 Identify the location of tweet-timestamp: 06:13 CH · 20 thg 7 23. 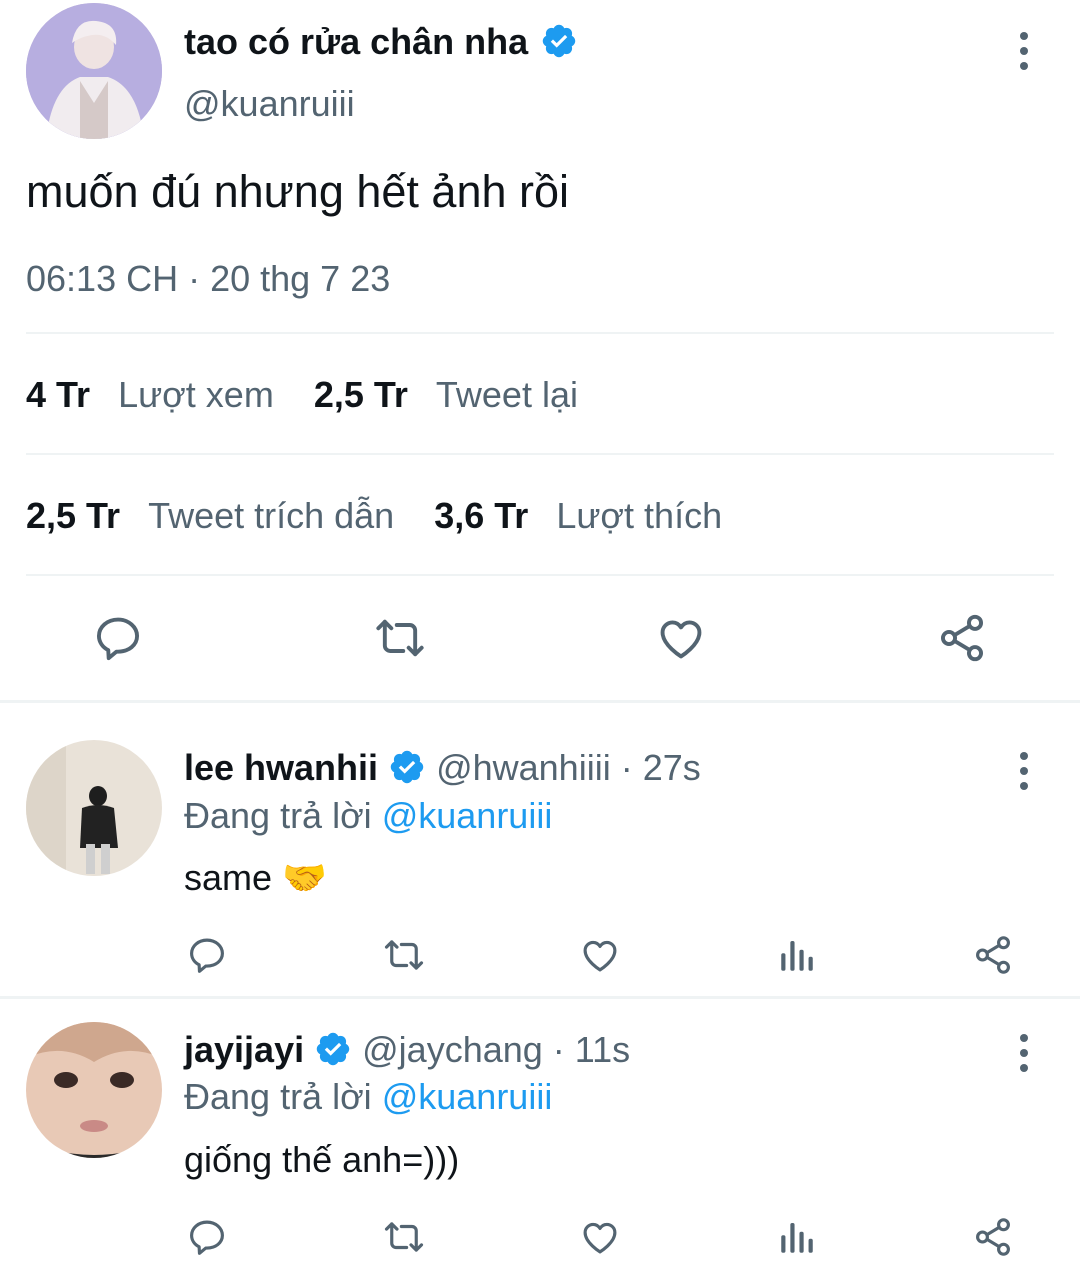
(208, 279).